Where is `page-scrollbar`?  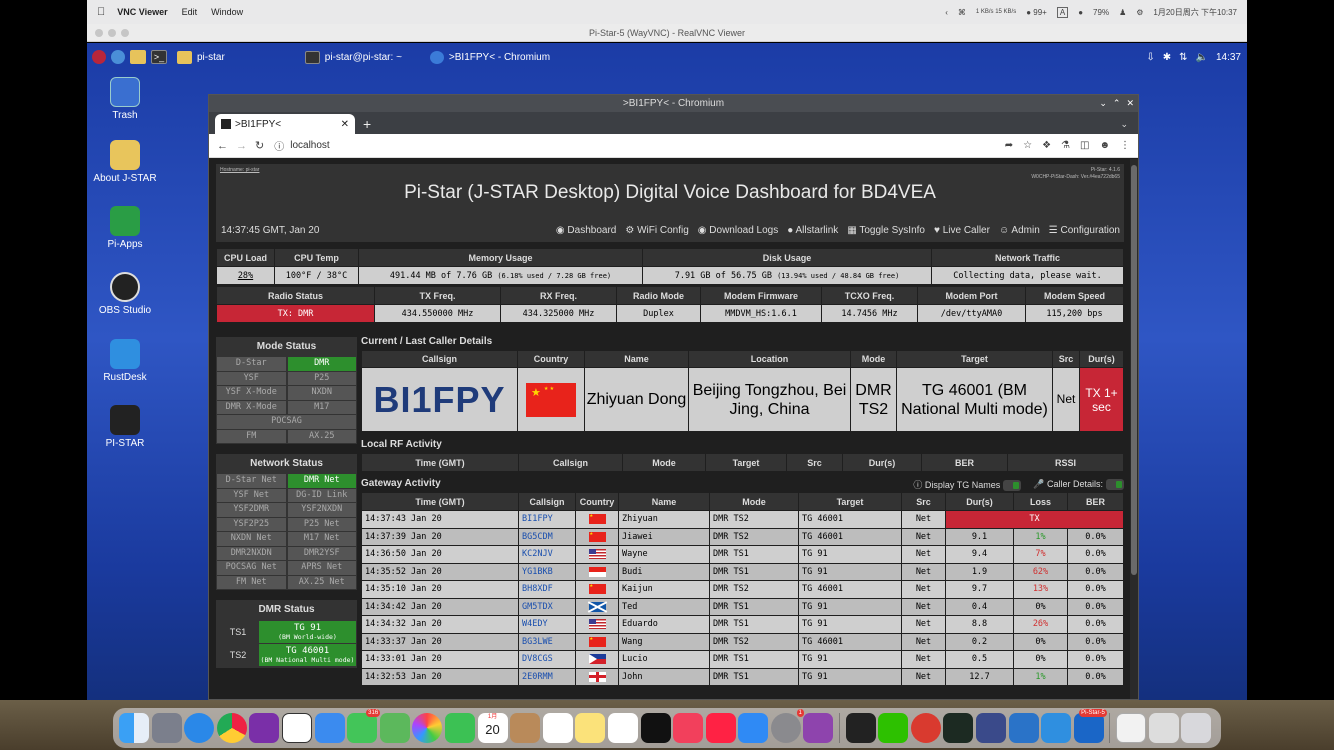 page-scrollbar is located at coordinates (1134, 429).